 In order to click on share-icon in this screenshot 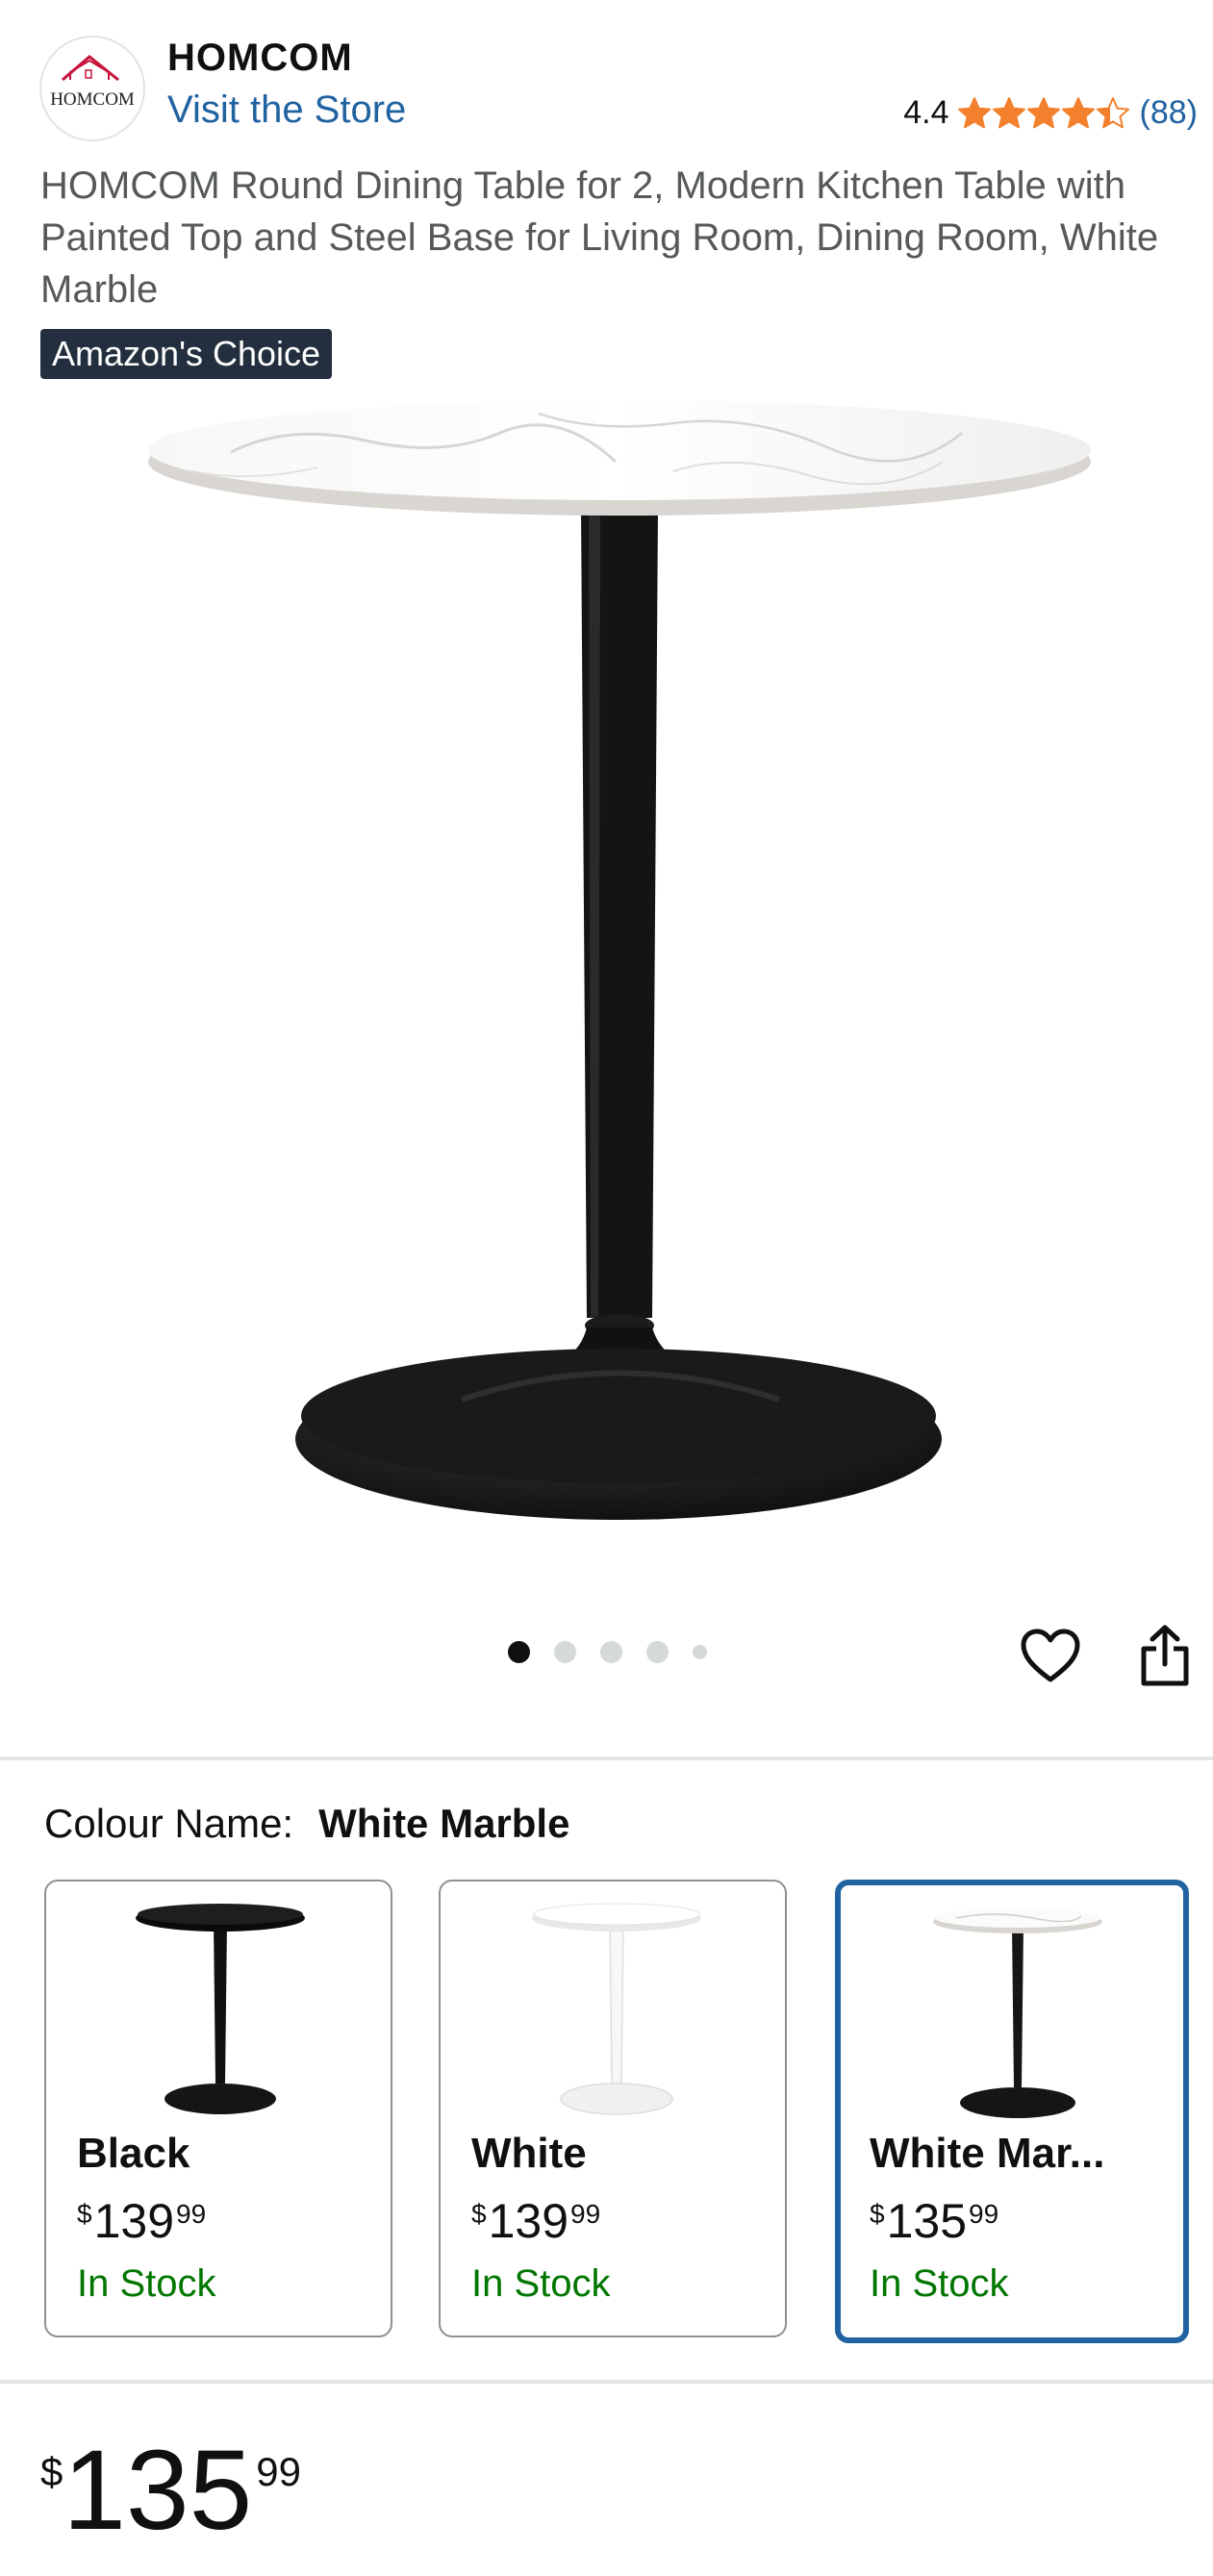, I will do `click(1165, 1656)`.